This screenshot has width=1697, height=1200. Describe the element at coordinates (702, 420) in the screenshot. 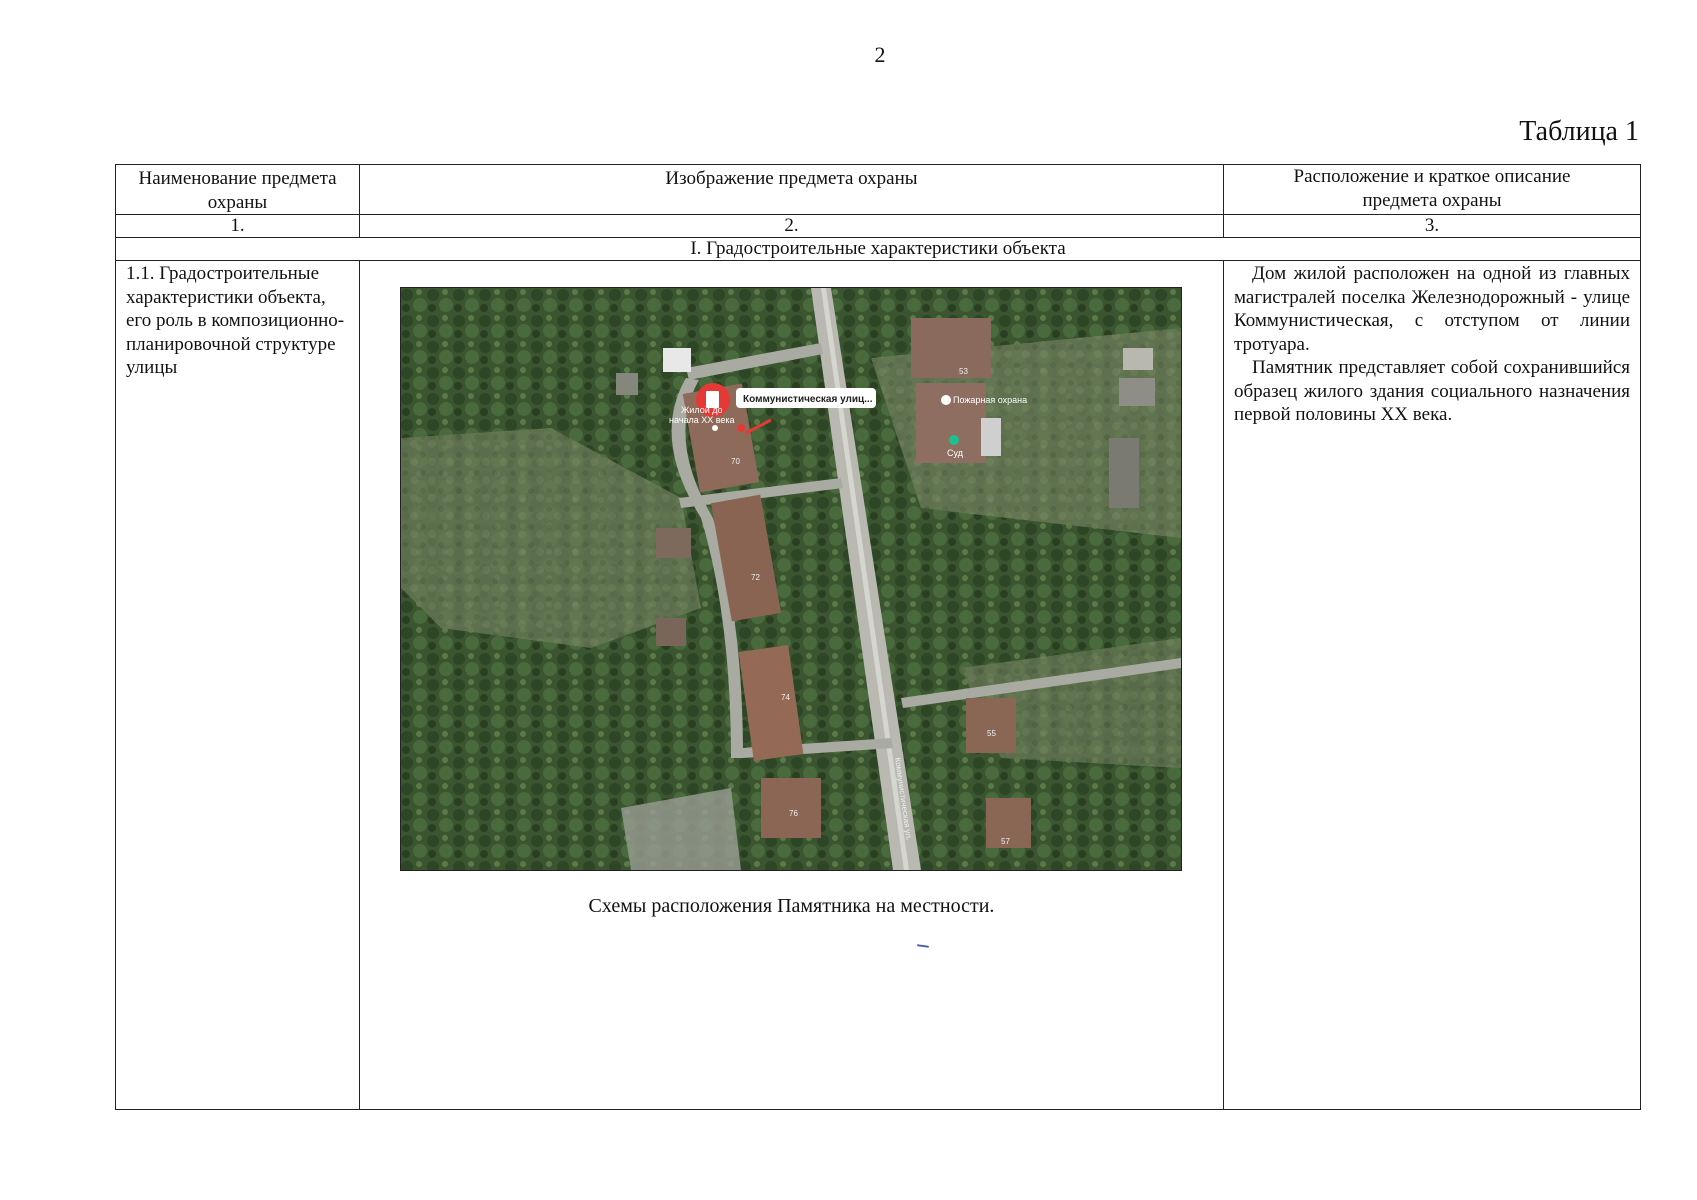

I see `map-marker-sublabel-2: начала XX века` at that location.